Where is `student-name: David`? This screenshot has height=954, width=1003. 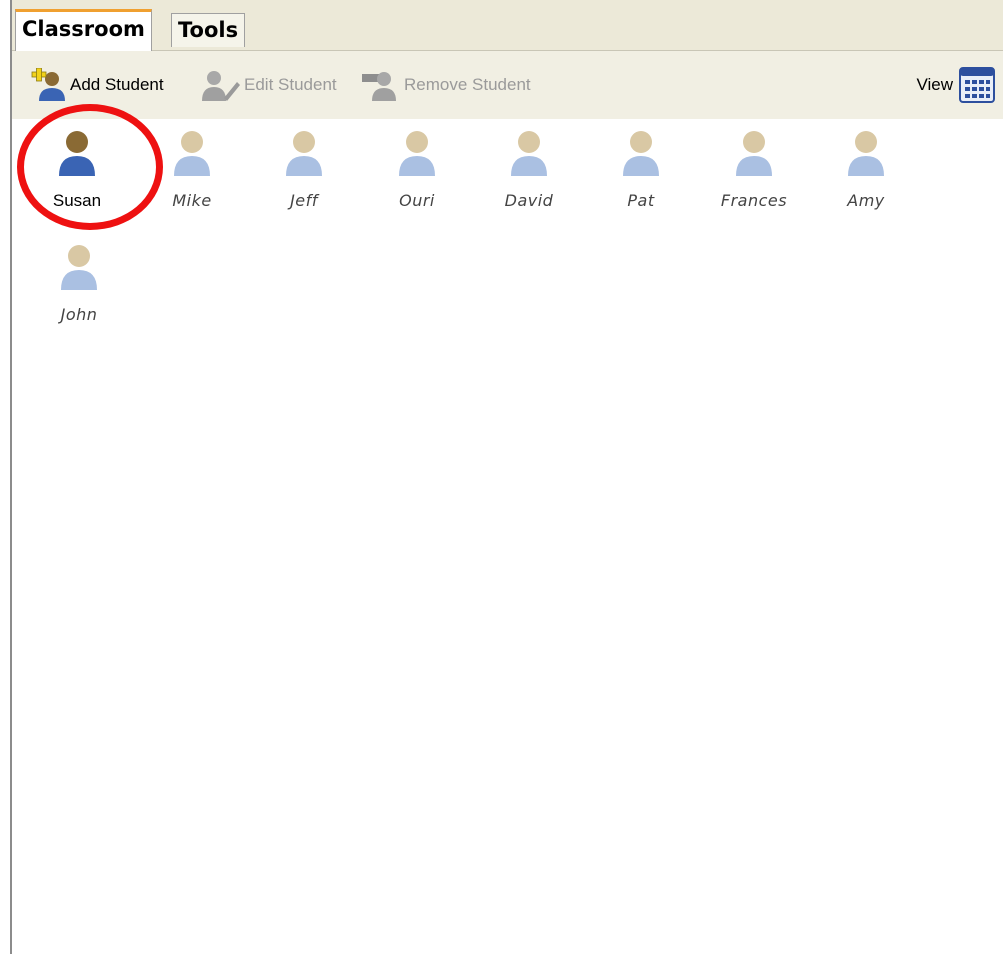
student-name: David is located at coordinates (529, 200).